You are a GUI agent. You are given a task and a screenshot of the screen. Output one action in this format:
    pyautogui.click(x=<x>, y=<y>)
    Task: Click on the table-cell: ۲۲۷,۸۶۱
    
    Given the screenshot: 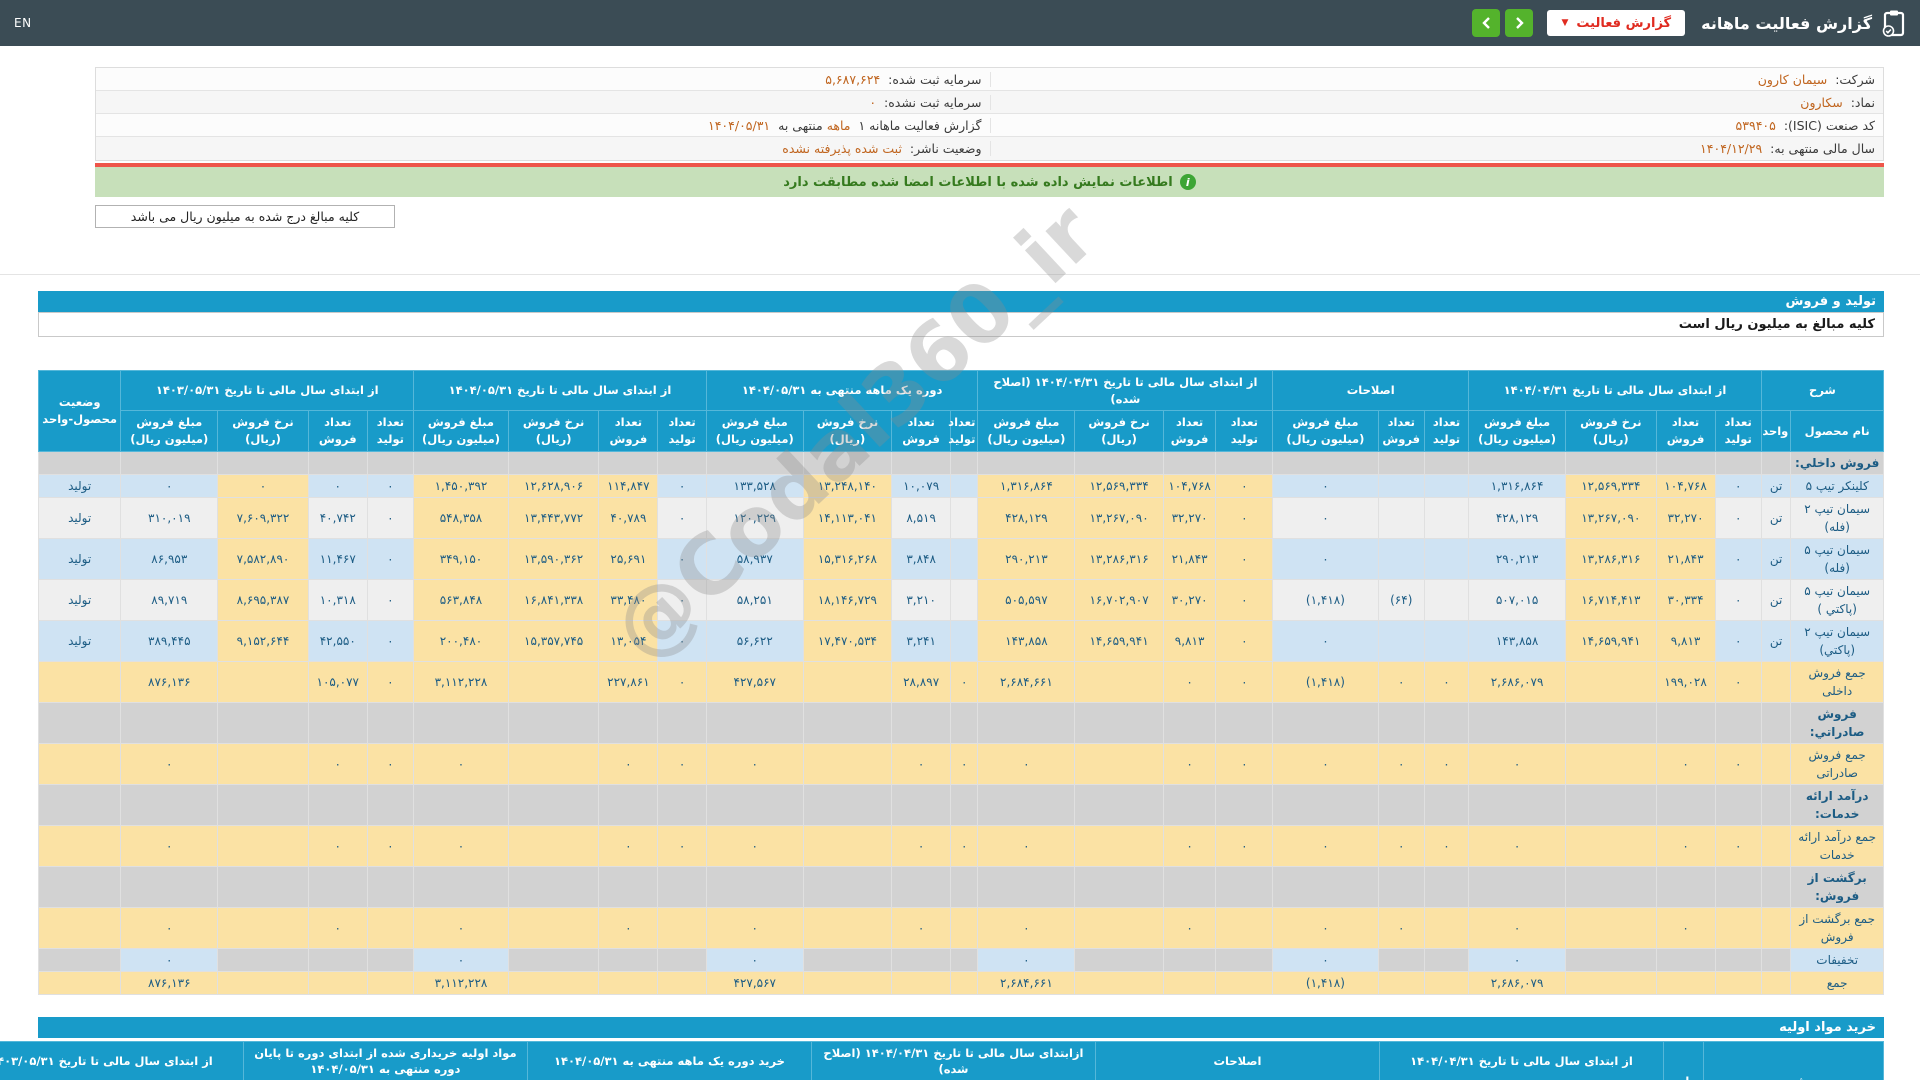 What is the action you would take?
    pyautogui.click(x=628, y=681)
    